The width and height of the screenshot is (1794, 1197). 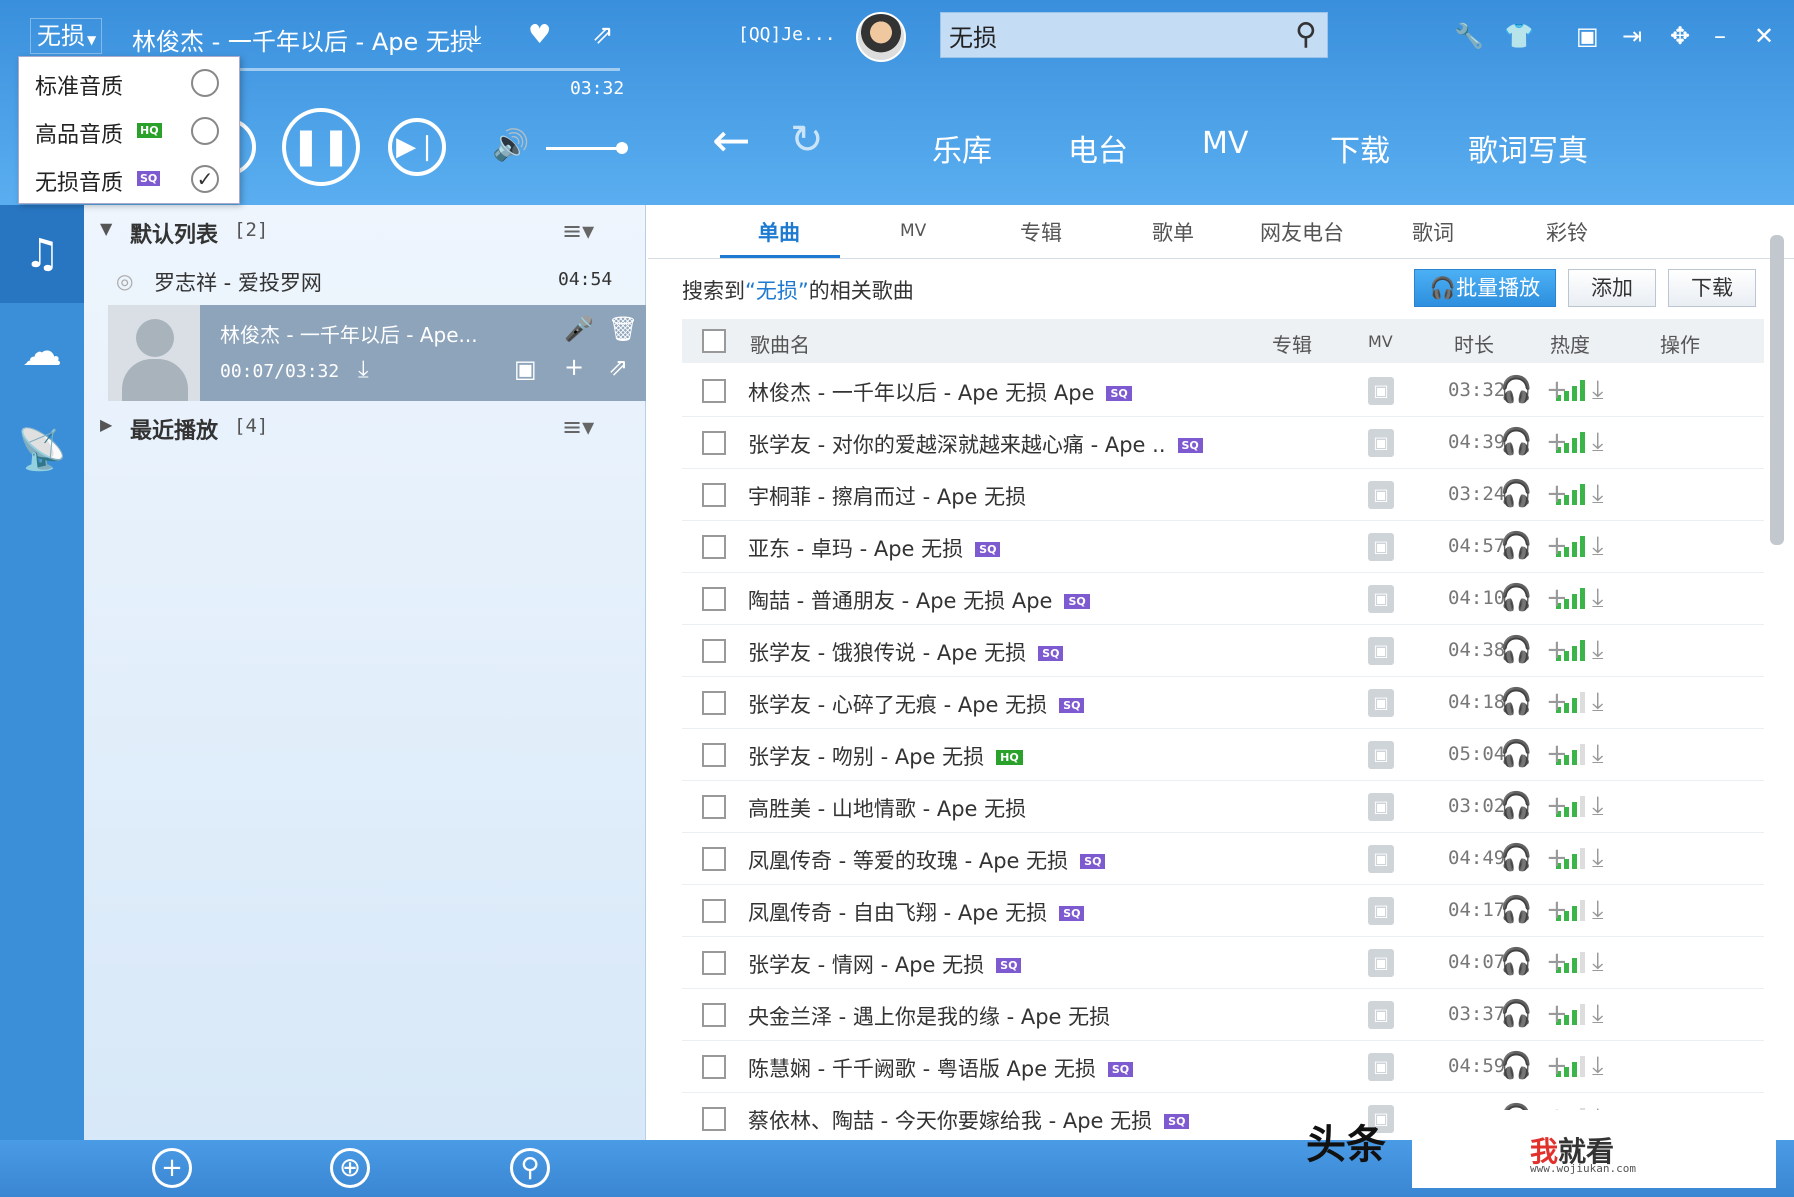 I want to click on recent-list-header: ▶ 最近播放 [4] ≡▾, so click(x=365, y=428).